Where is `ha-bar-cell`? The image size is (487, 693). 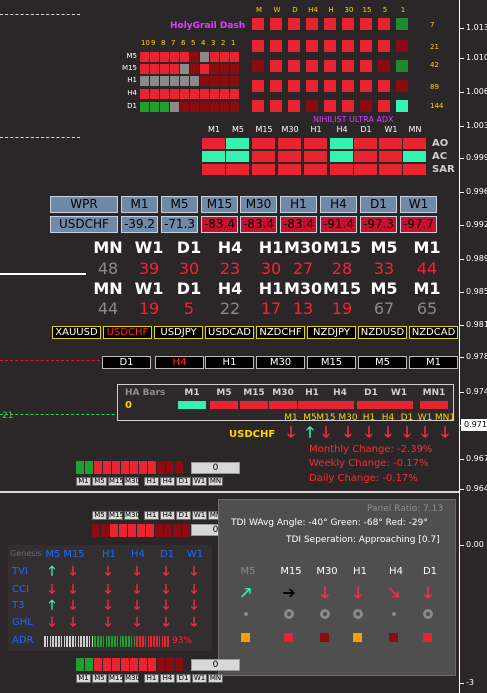
ha-bar-cell is located at coordinates (283, 405).